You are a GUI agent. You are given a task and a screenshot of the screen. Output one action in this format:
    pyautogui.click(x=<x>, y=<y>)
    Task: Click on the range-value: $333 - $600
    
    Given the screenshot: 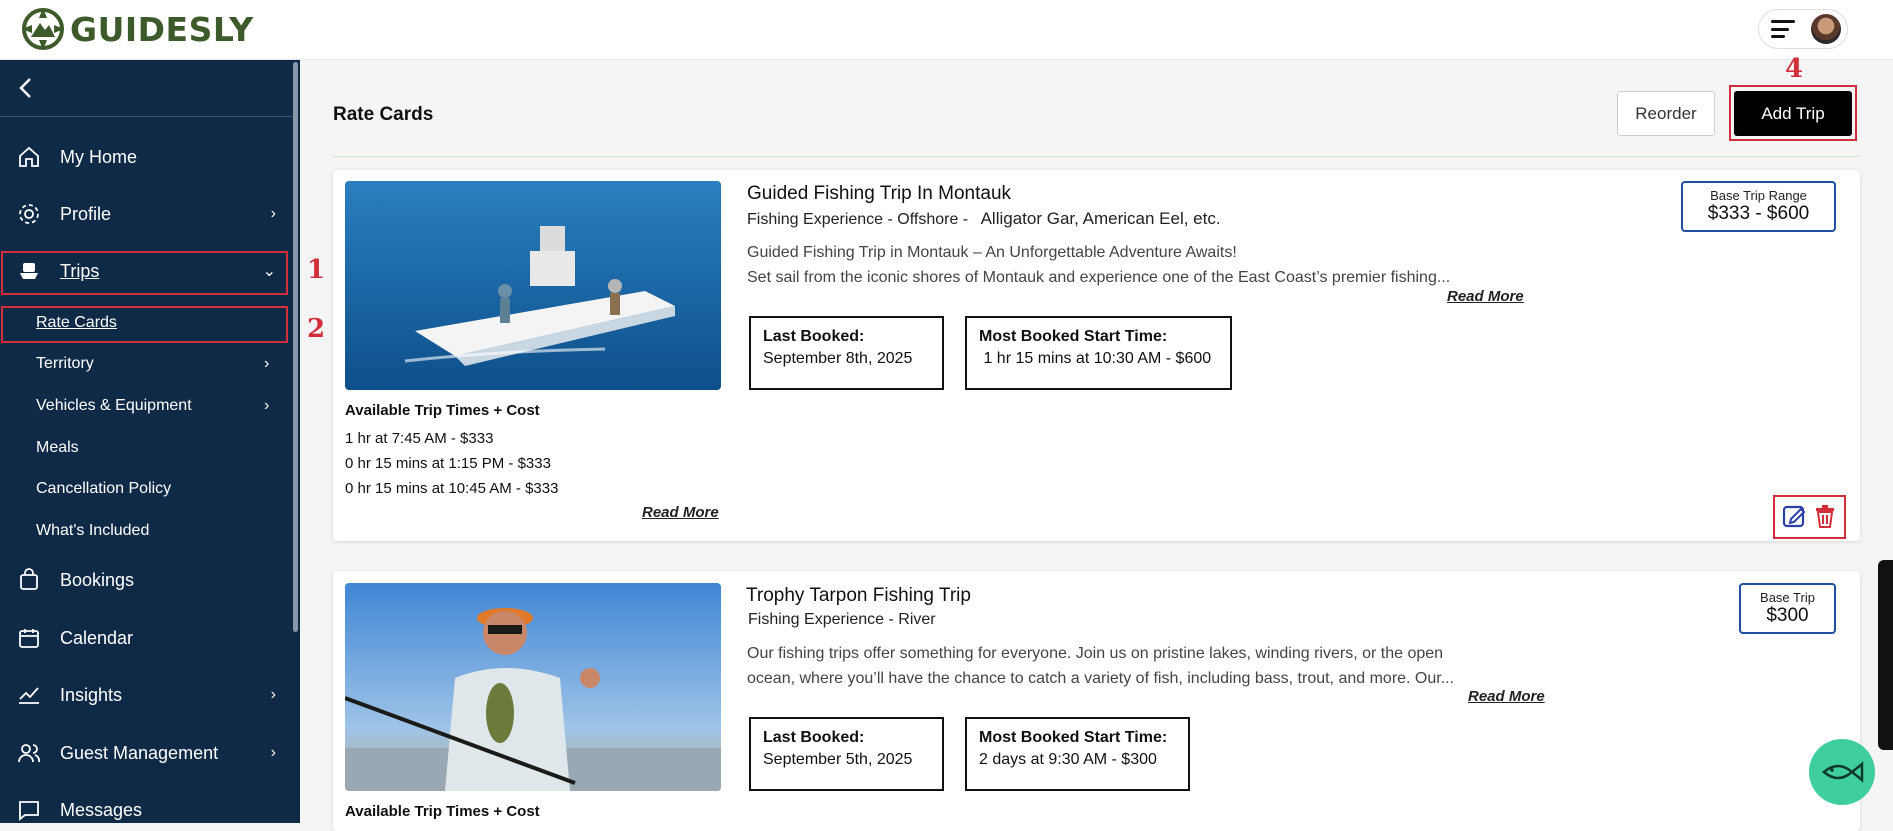 What is the action you would take?
    pyautogui.click(x=1758, y=213)
    